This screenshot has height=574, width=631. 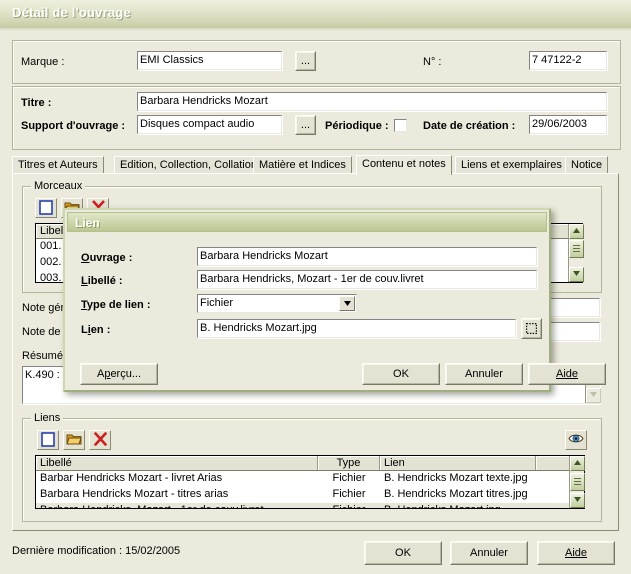 I want to click on tab-label: Contenu et notes, so click(x=404, y=164).